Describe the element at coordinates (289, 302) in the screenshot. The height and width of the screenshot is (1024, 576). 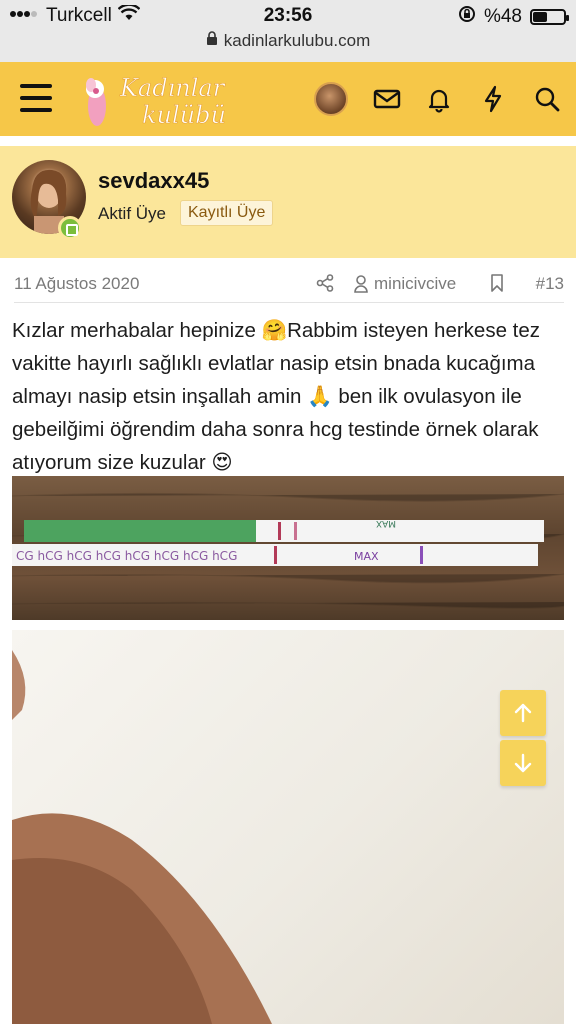
I see `divider` at that location.